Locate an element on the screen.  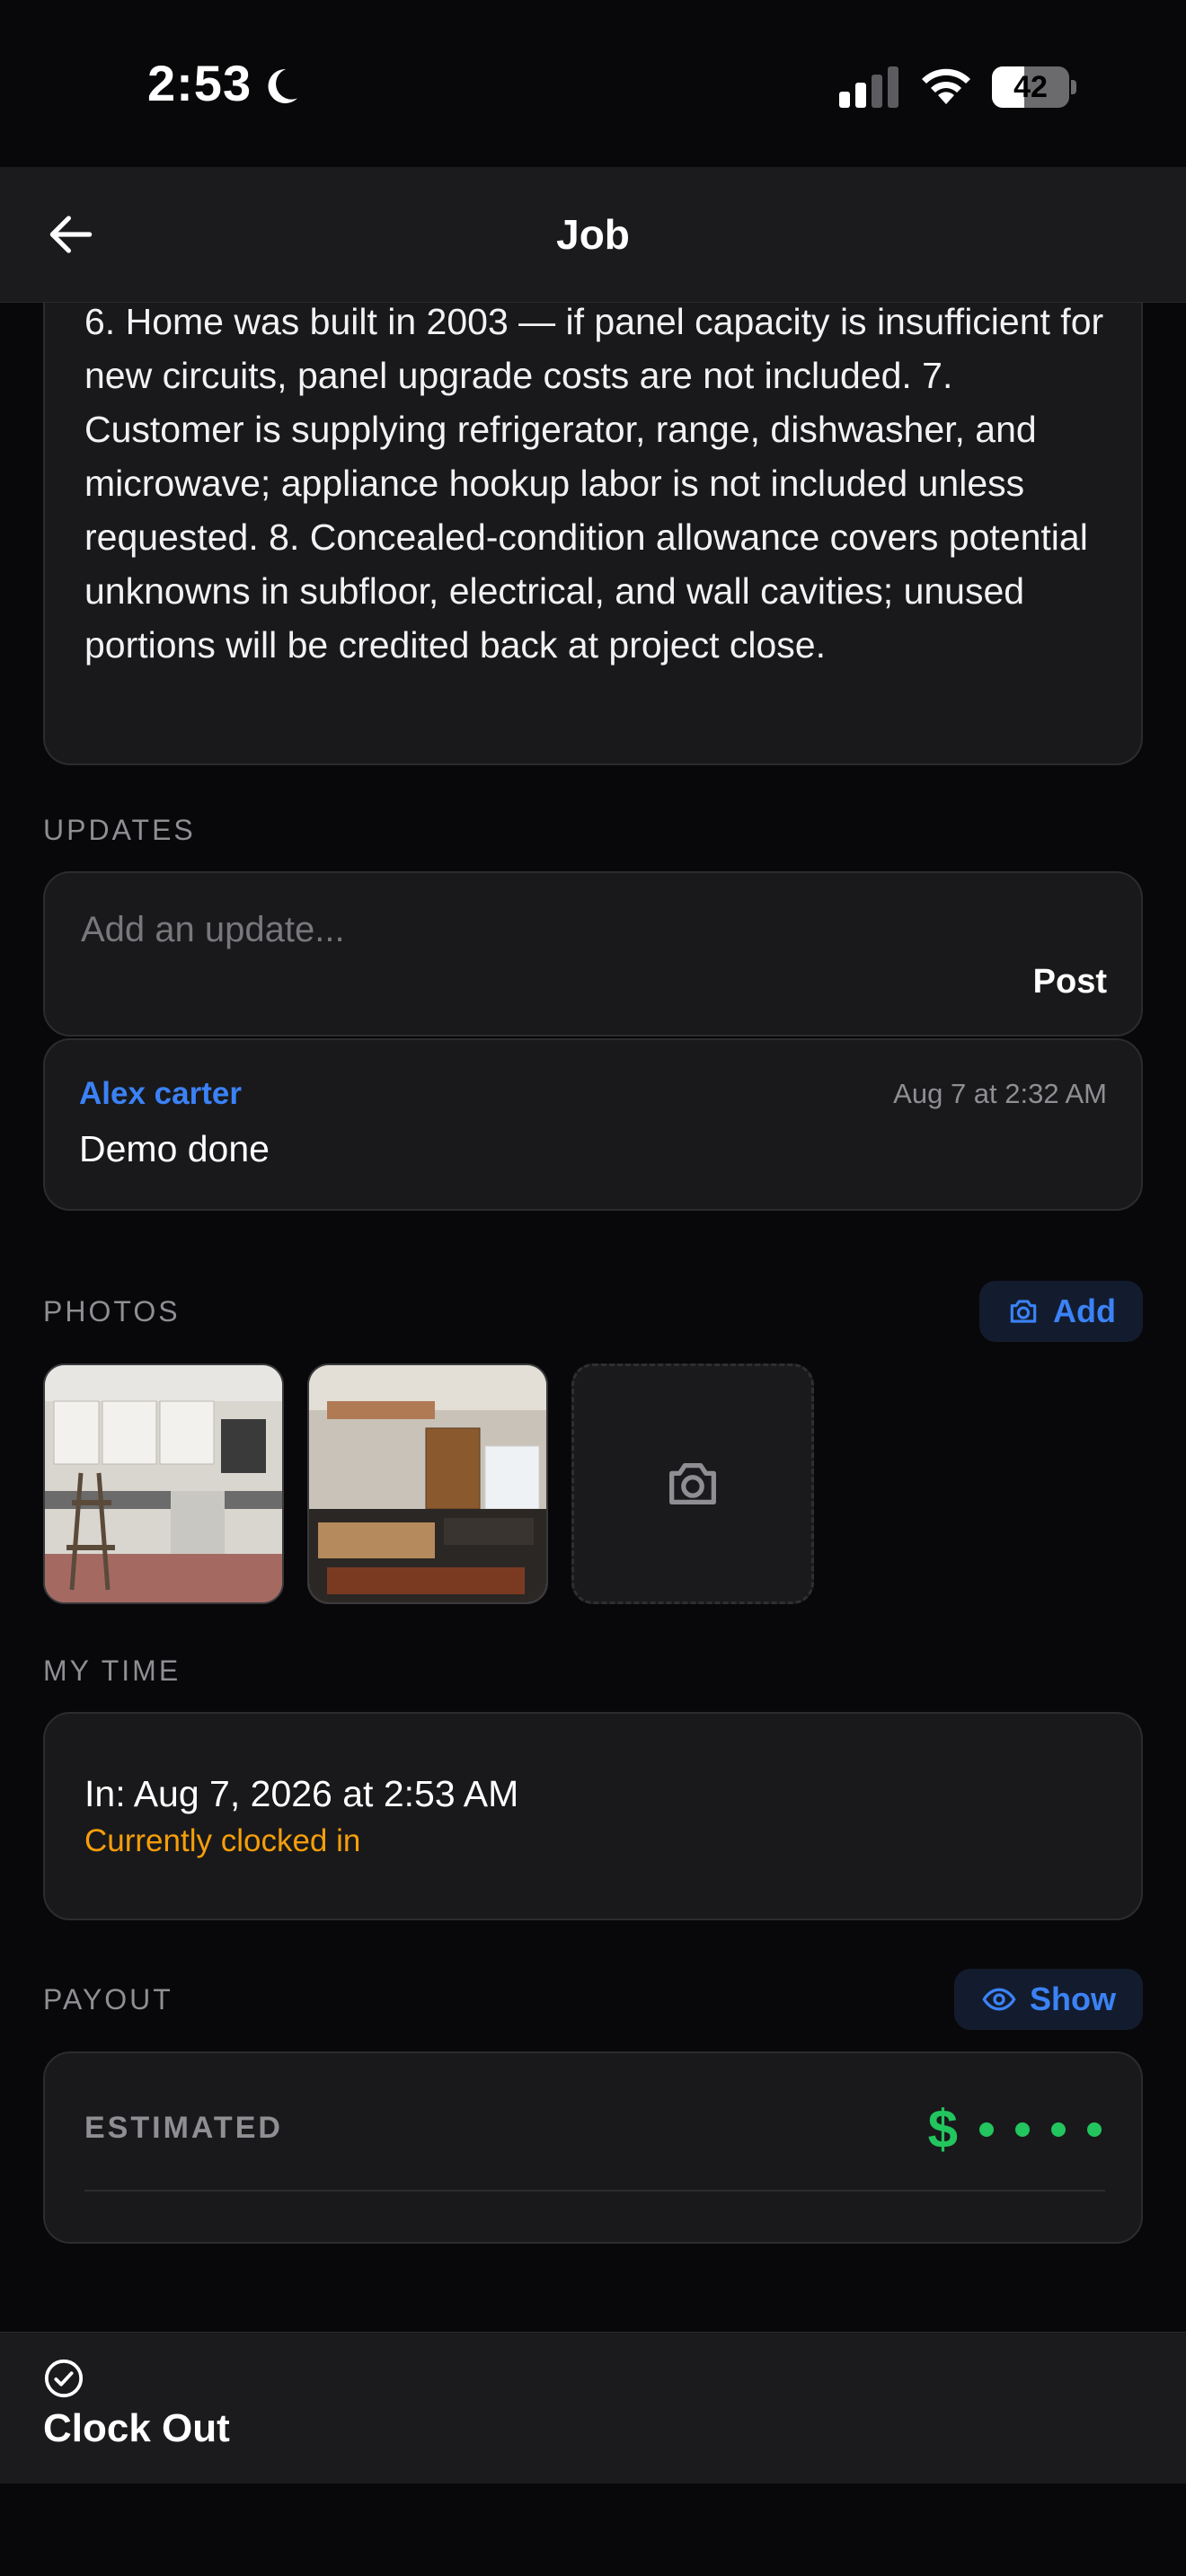
payout-value-hidden: $ is located at coordinates (1015, 2129).